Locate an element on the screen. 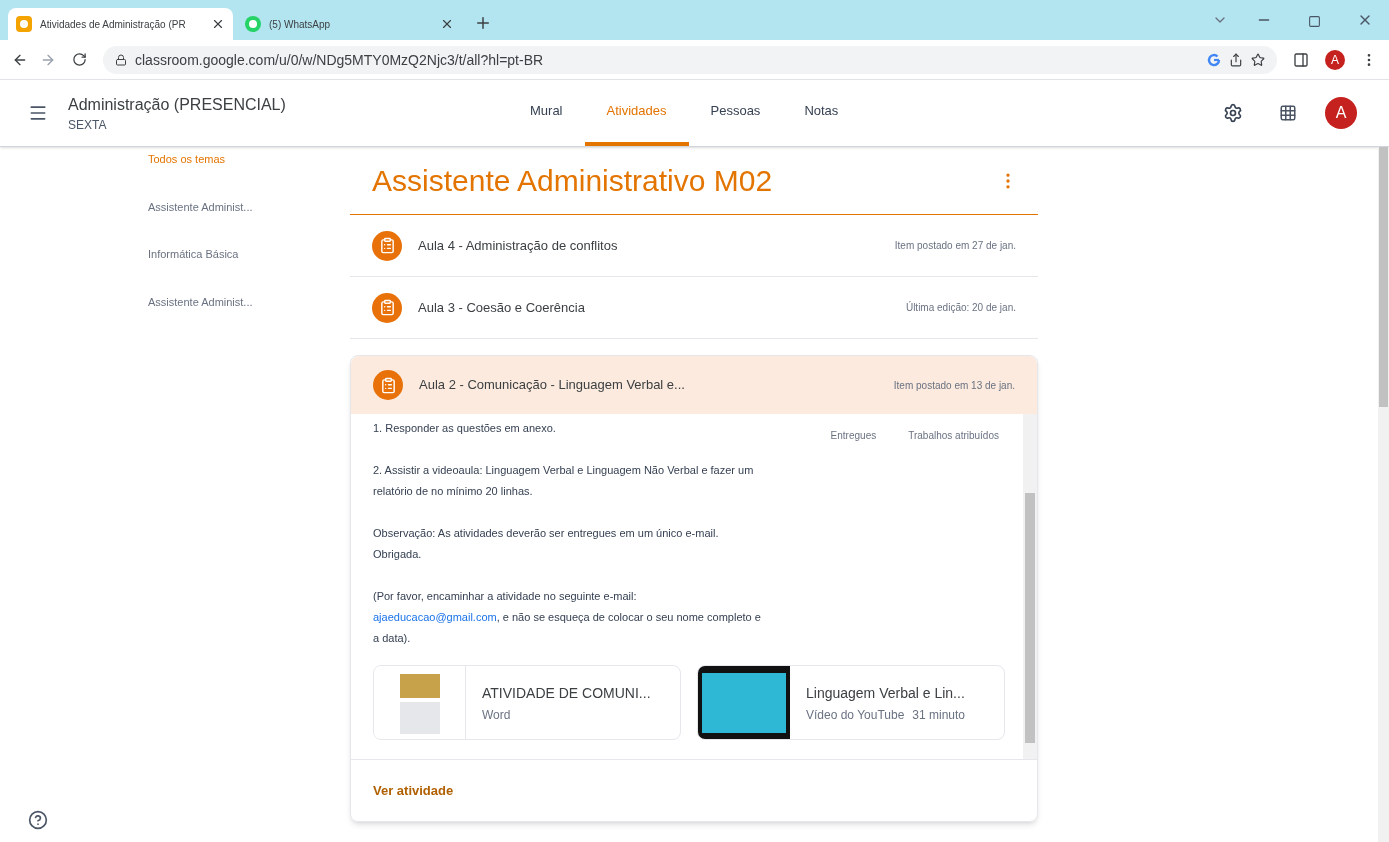 This screenshot has width=1389, height=842. stat-label: Trabalhos atribuídos is located at coordinates (953, 436).